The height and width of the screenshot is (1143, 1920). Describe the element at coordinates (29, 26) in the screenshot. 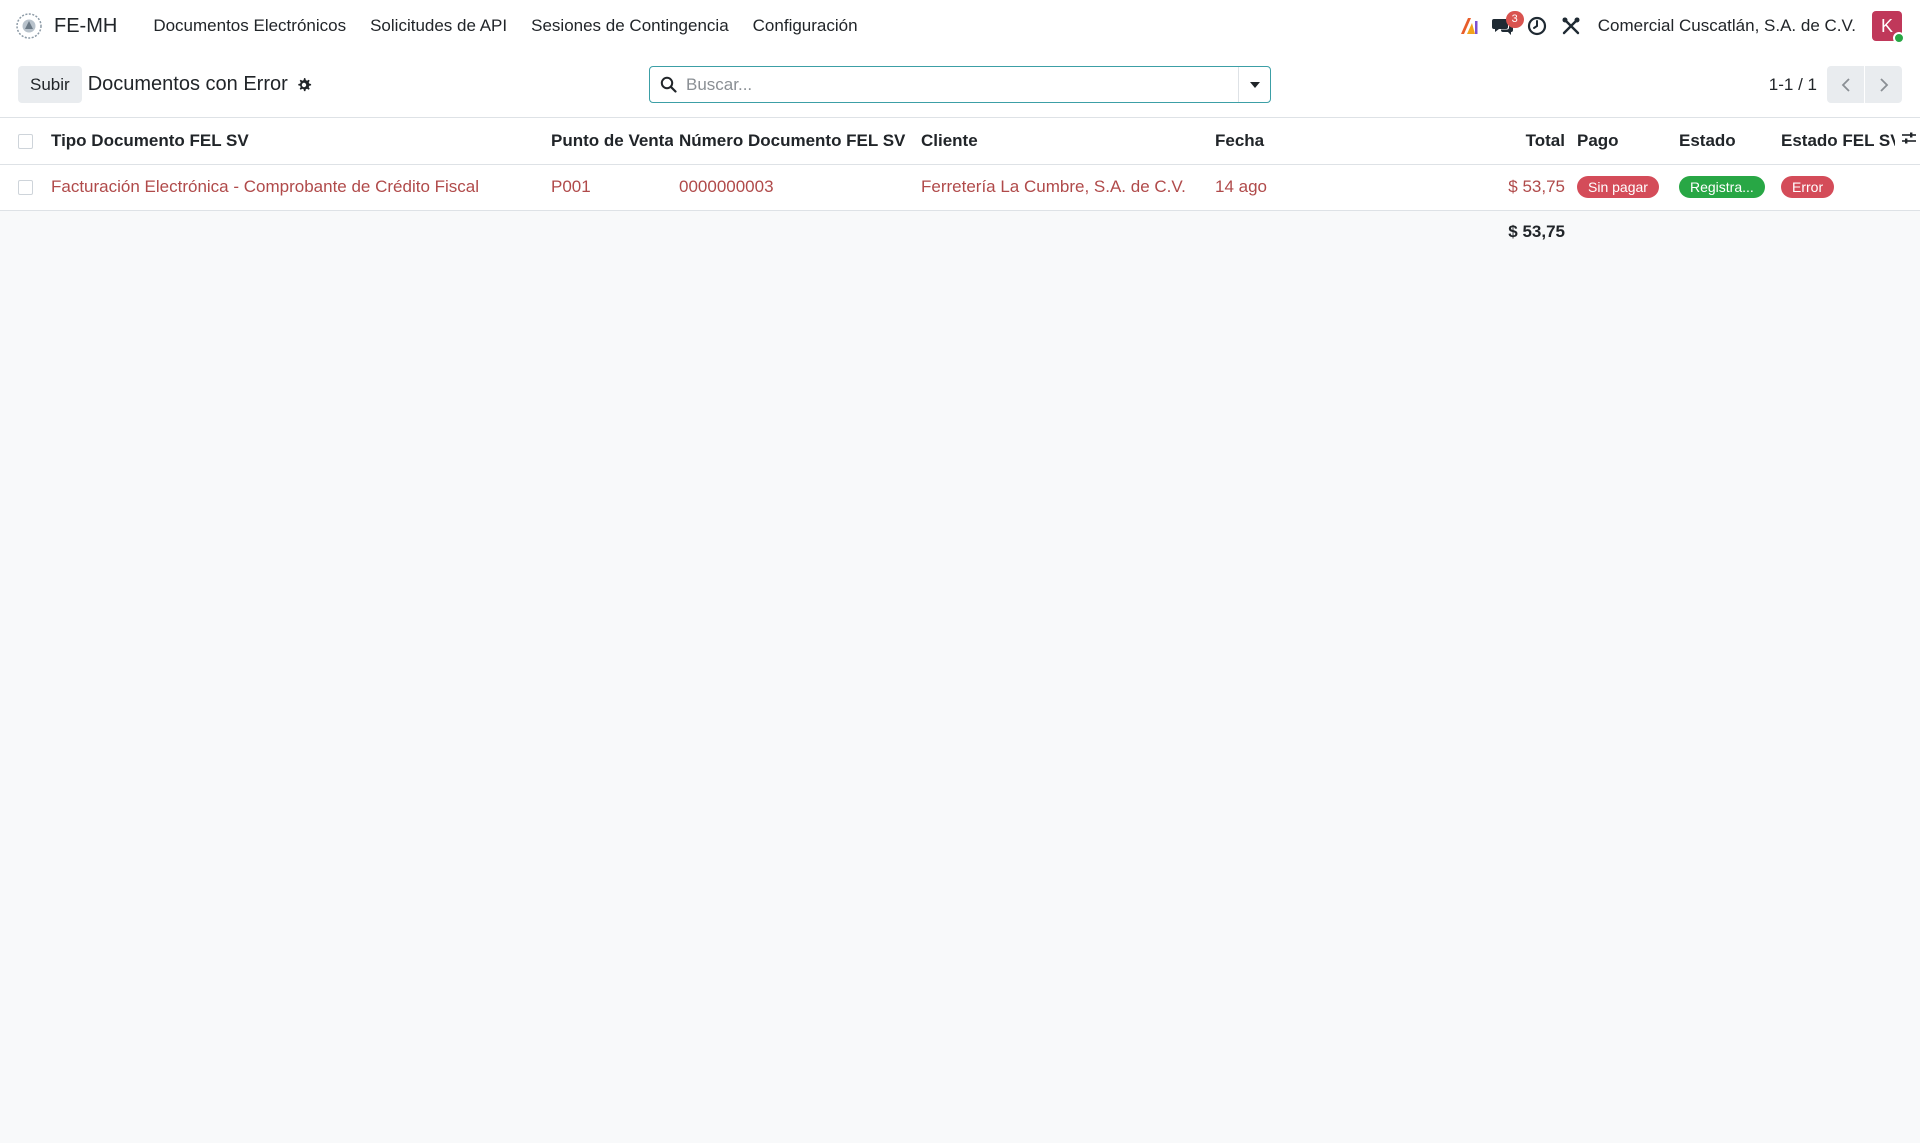

I see `app-logo-icon` at that location.